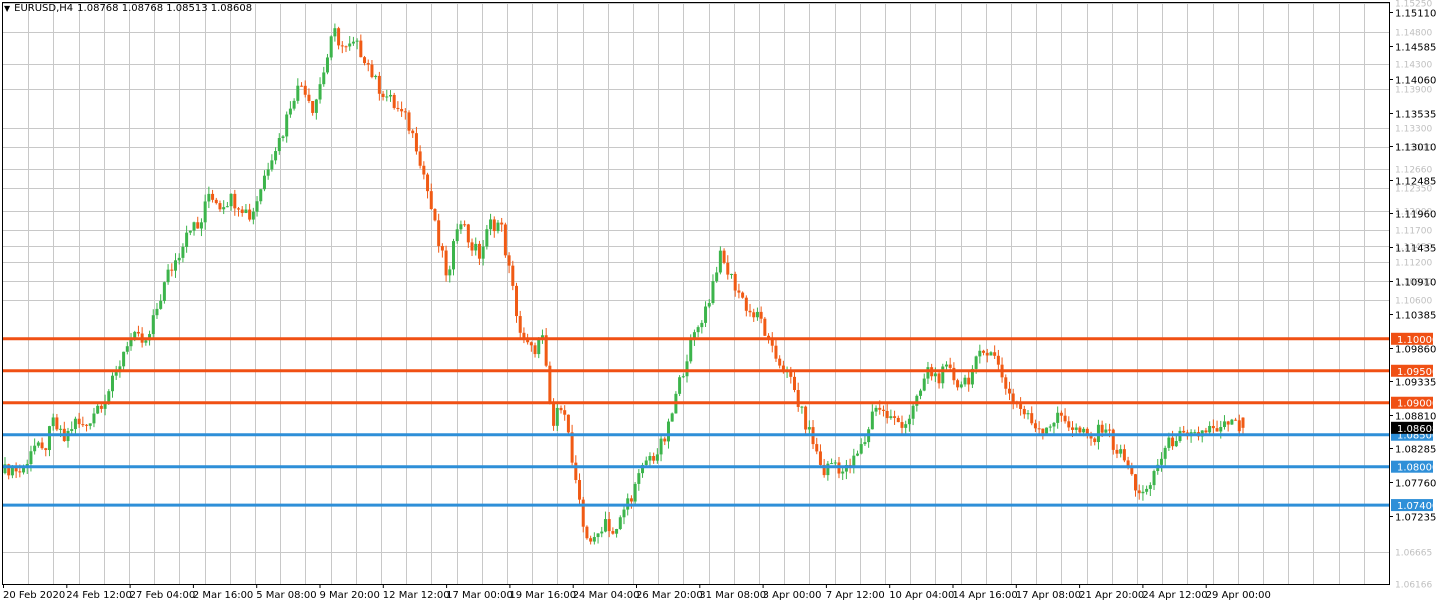 The image size is (1436, 606). What do you see at coordinates (1415, 383) in the screenshot?
I see `price-tick-label: 1.09335` at bounding box center [1415, 383].